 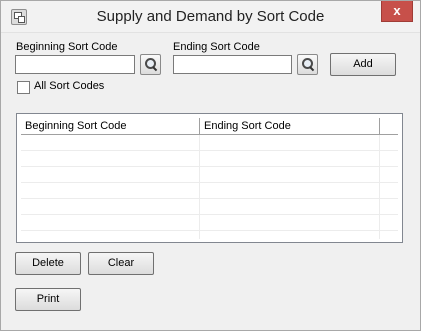 I want to click on all-sort-codes-checkbox, so click(x=23, y=87).